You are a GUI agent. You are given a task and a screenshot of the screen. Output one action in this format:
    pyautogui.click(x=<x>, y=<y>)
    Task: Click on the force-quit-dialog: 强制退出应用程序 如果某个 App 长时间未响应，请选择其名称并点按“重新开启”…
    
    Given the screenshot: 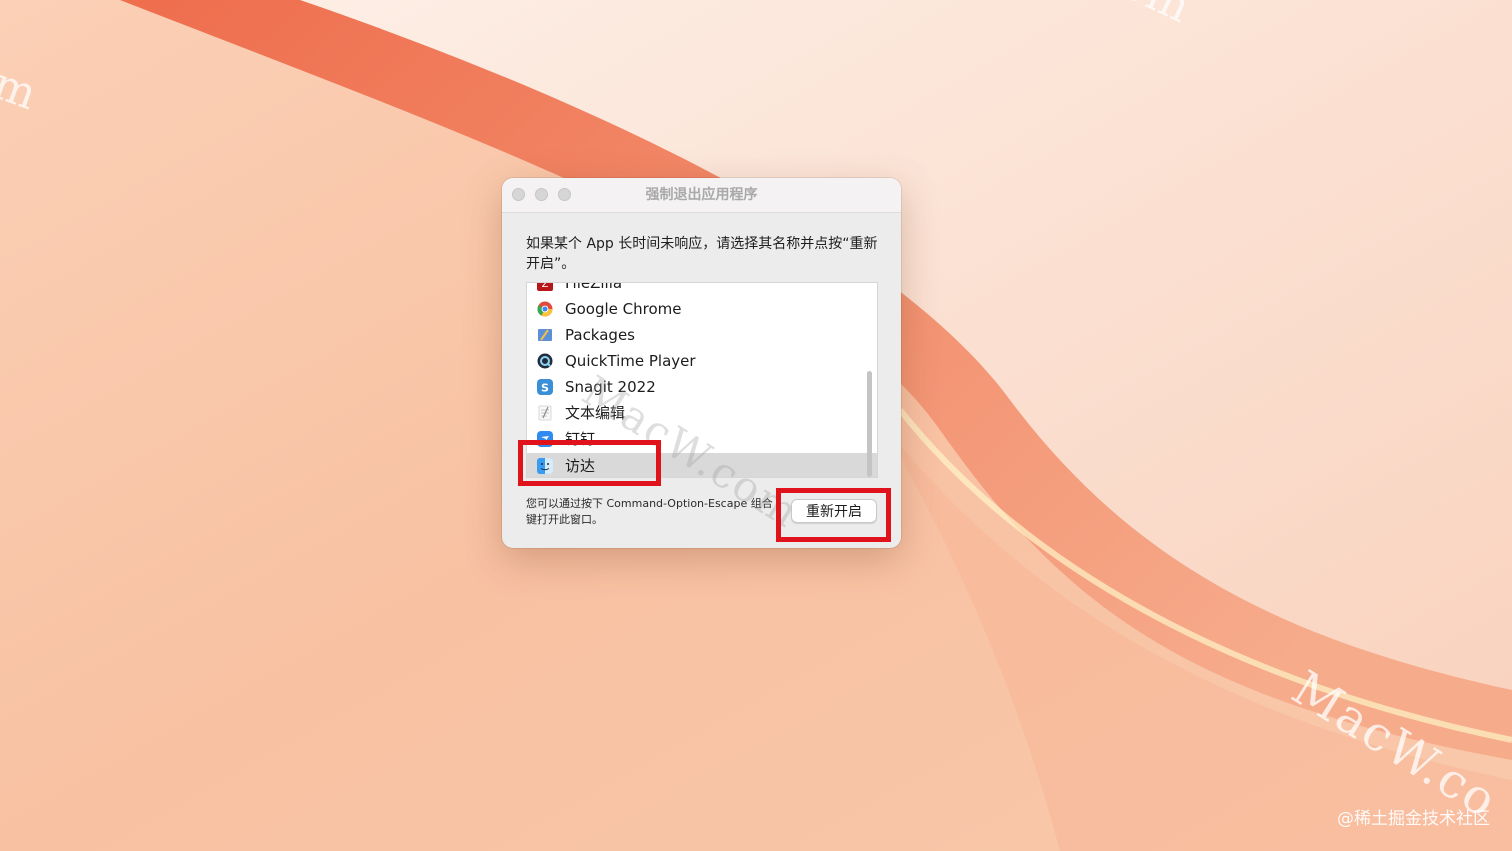 What is the action you would take?
    pyautogui.click(x=701, y=363)
    